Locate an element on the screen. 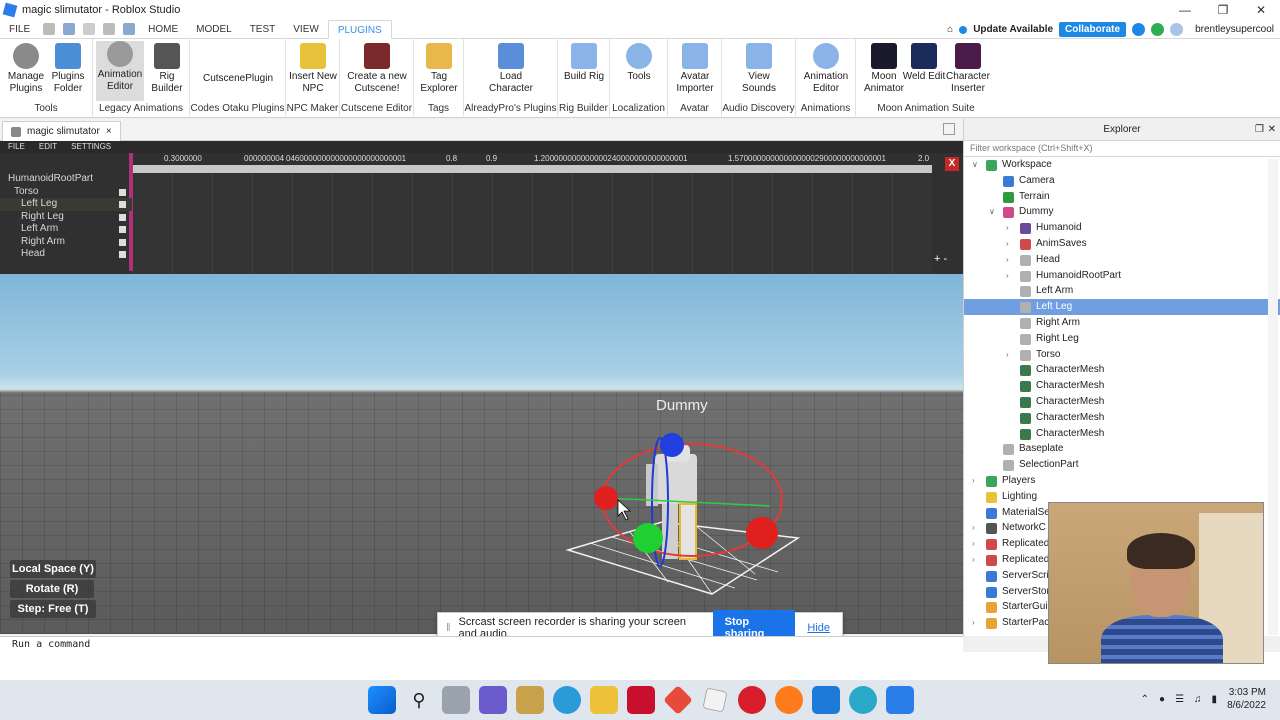  restore-panel-icon is located at coordinates (949, 129).